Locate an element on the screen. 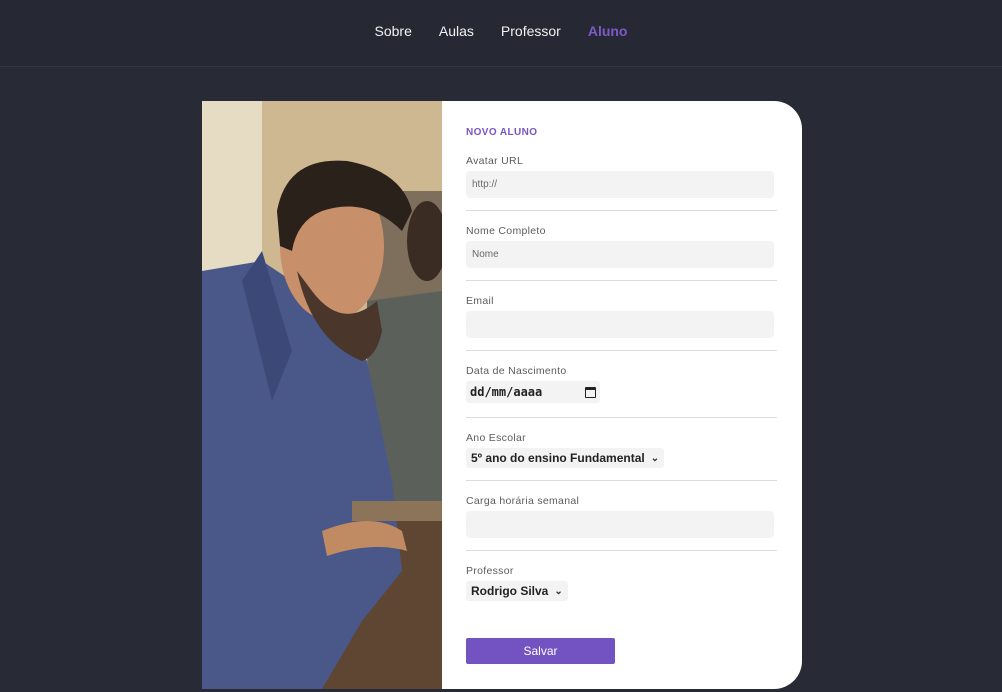  name-input is located at coordinates (620, 254).